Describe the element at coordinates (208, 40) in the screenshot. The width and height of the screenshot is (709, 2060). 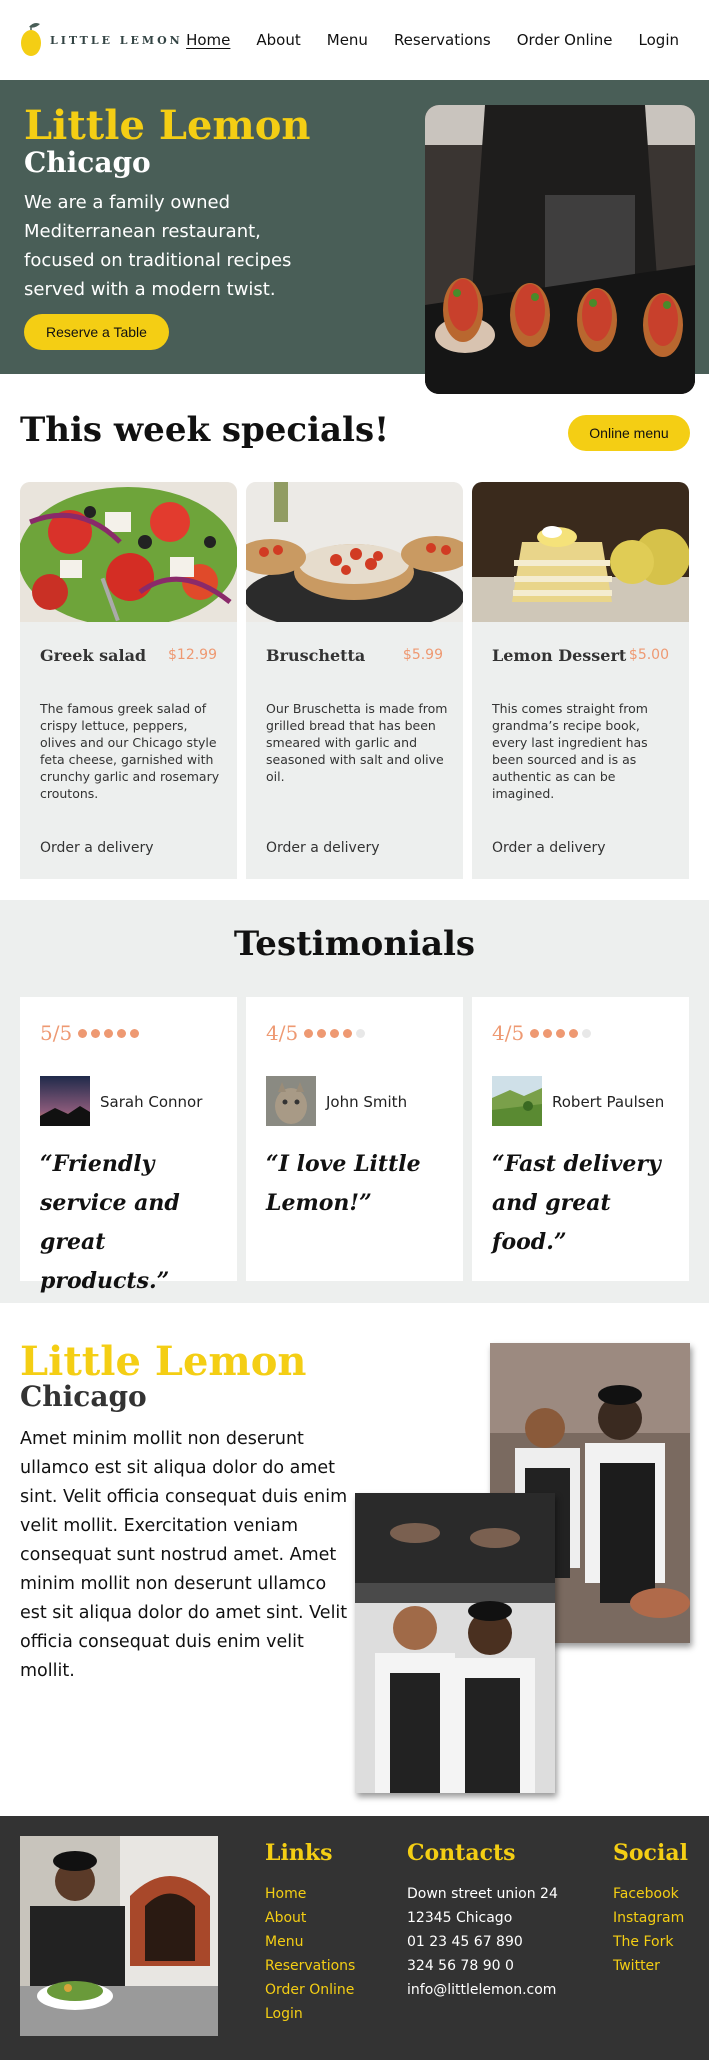
I see `nav-home: Home` at that location.